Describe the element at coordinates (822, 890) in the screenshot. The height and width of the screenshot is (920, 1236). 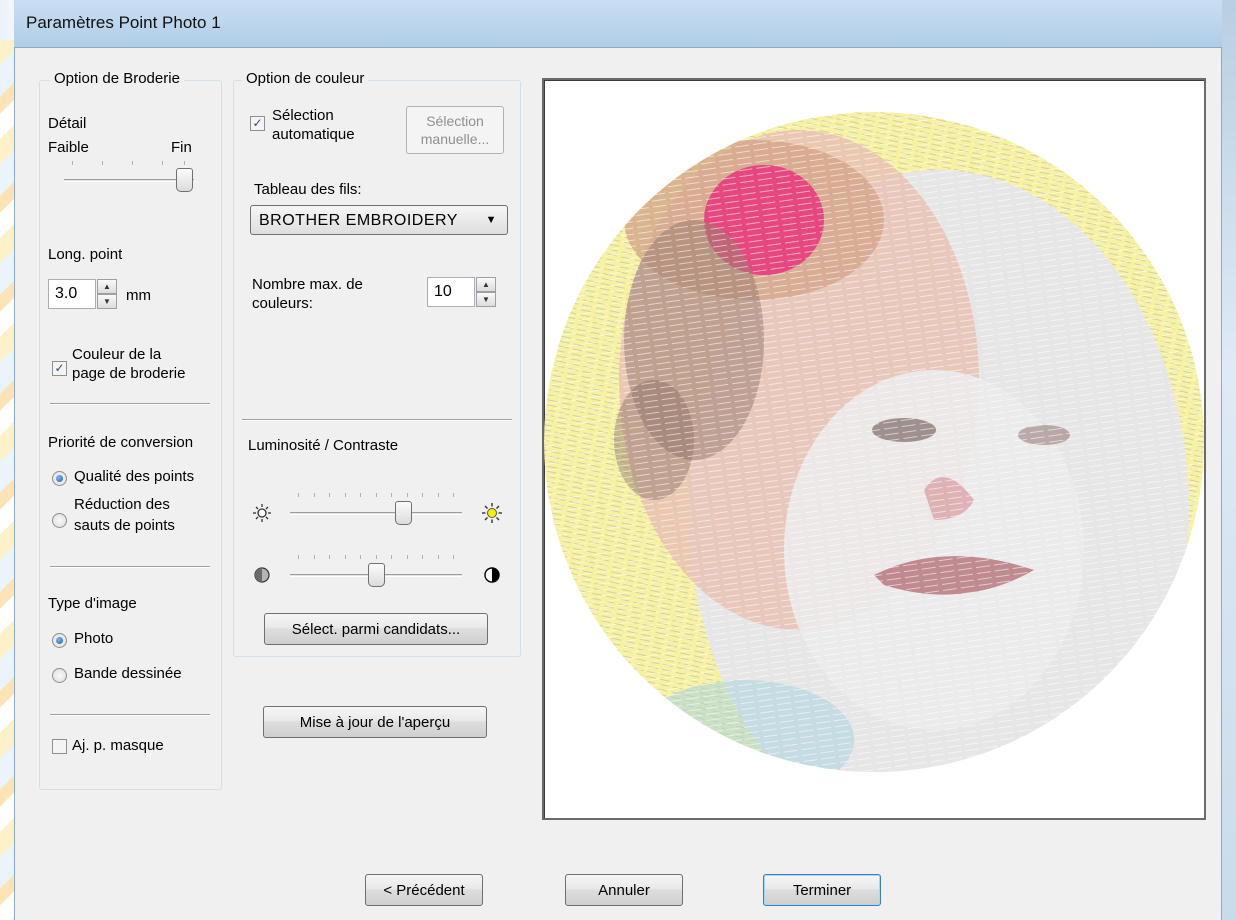
I see `finish-button: Terminer` at that location.